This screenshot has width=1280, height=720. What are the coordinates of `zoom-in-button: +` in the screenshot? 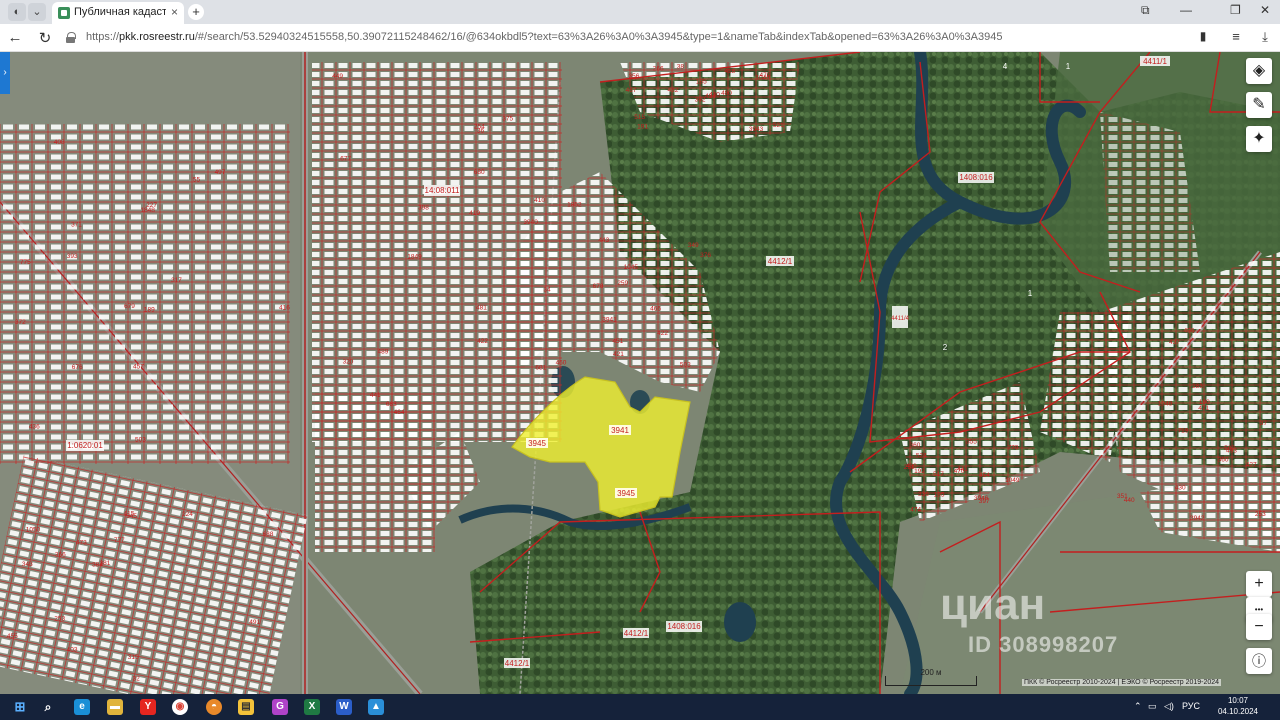 It's located at (1259, 584).